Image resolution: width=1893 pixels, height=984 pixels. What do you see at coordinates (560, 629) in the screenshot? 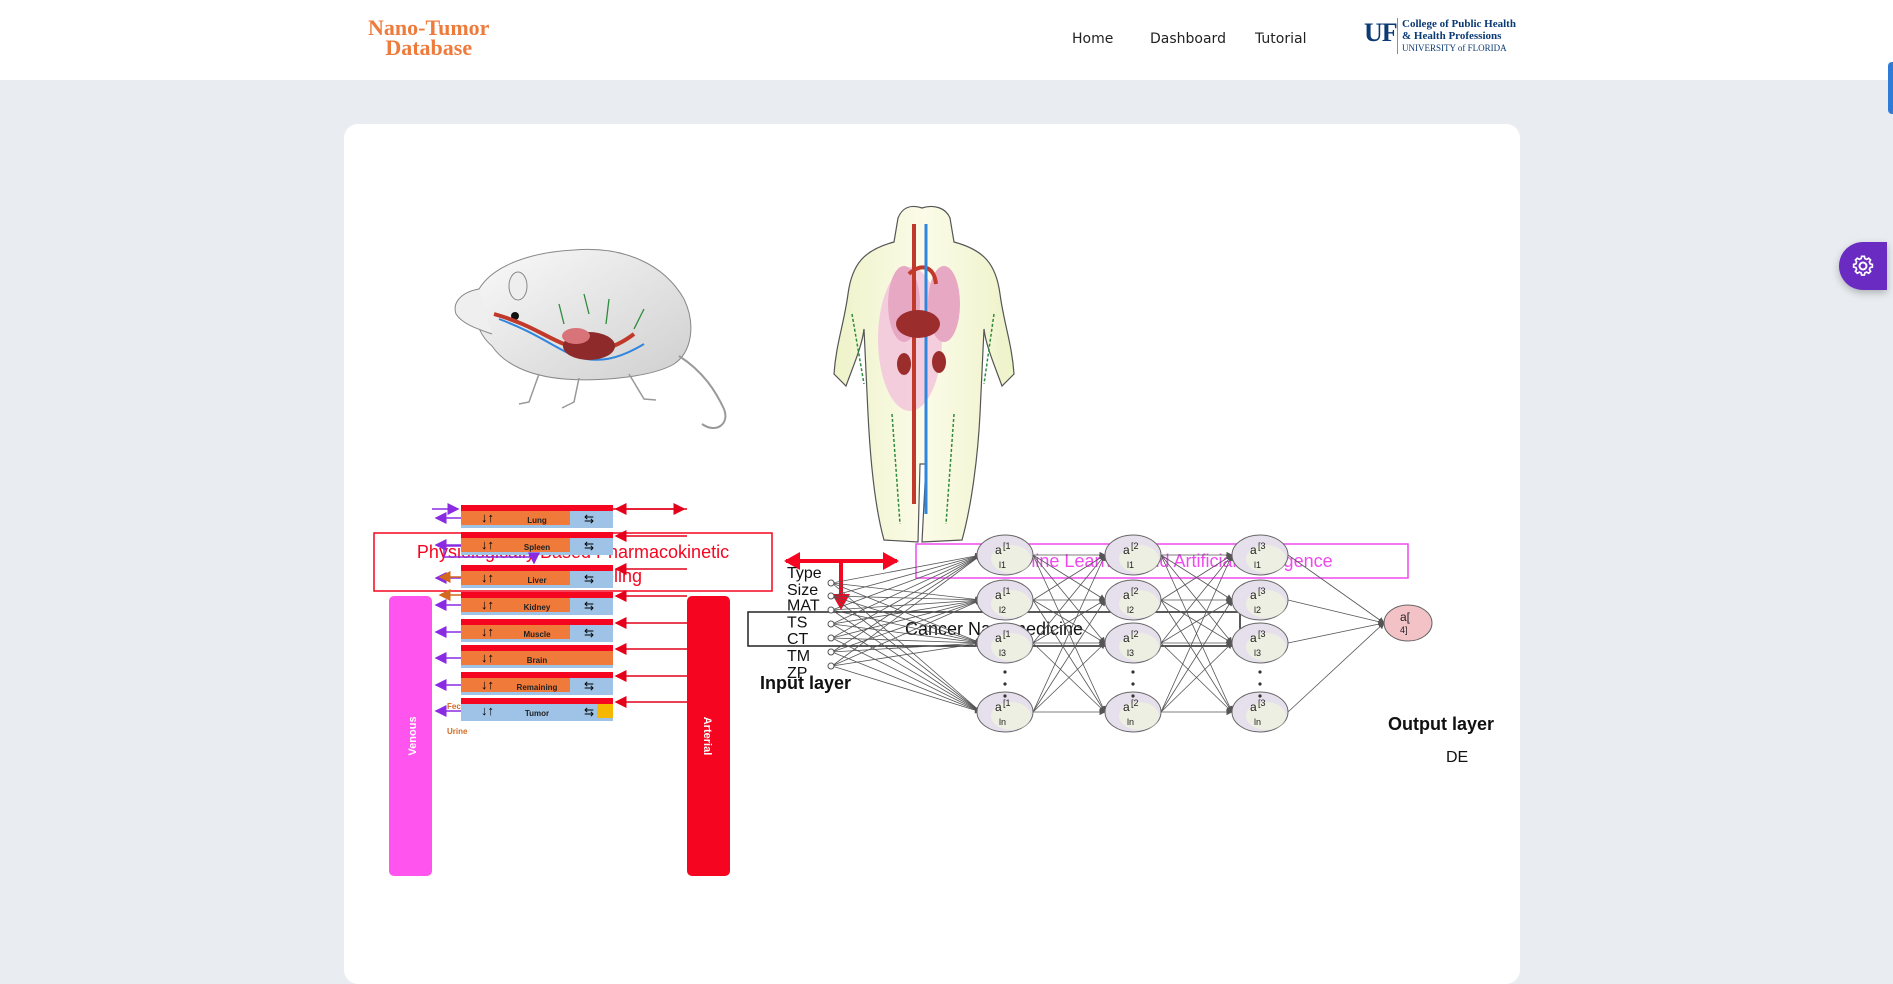
I see `compartment-muscle: ↓↑ ⇆ Muscle` at bounding box center [560, 629].